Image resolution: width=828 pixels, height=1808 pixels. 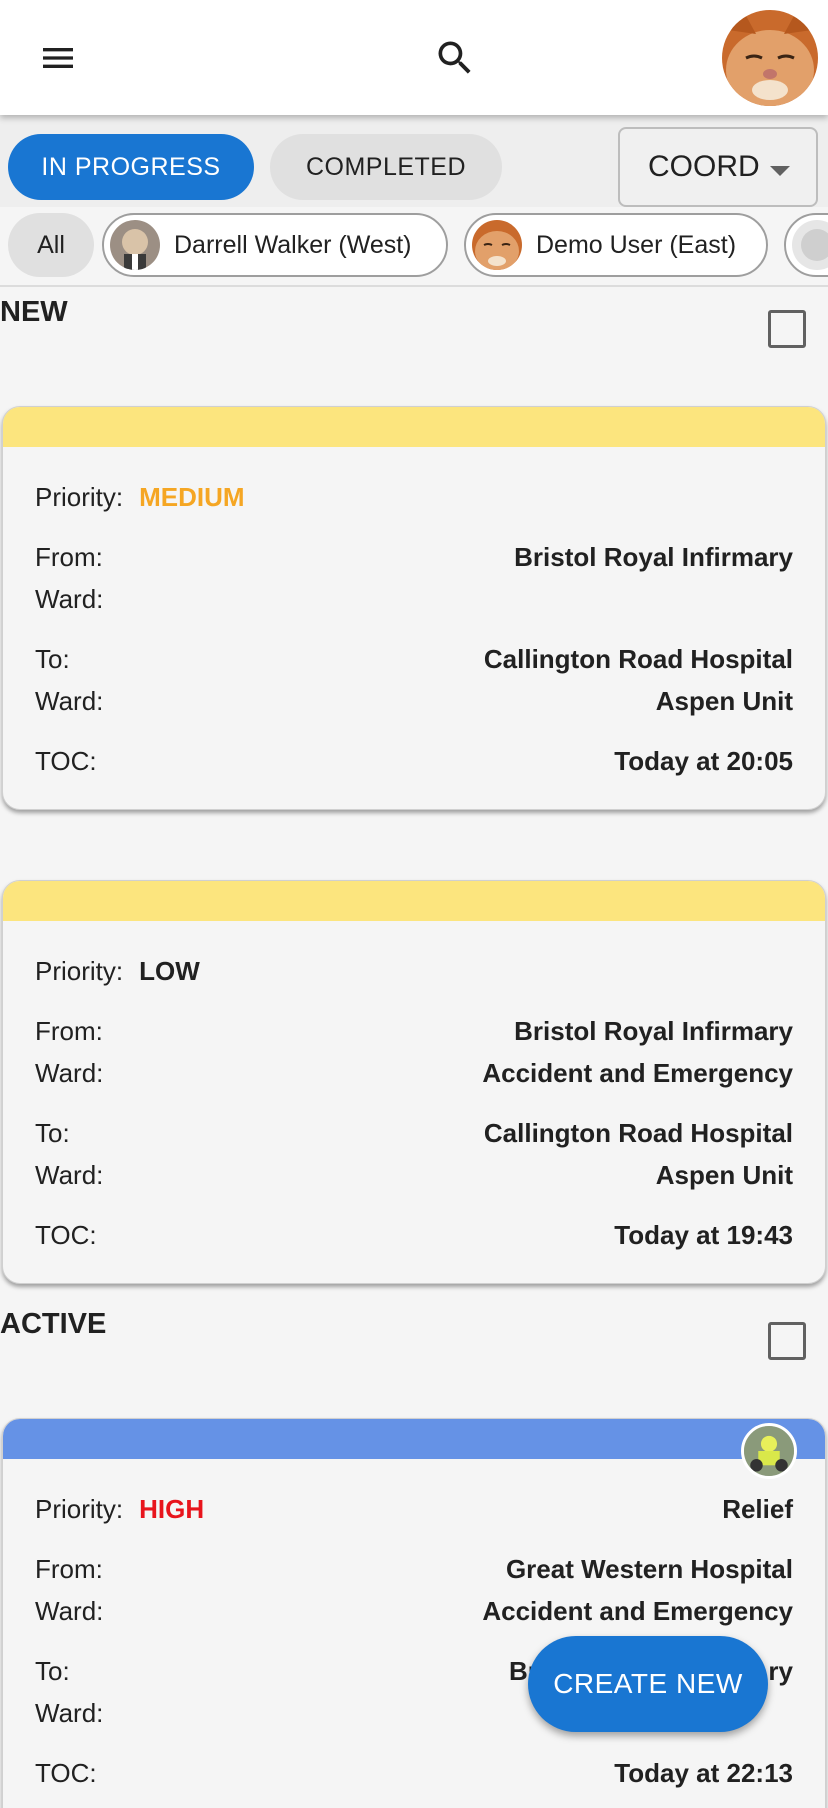 I want to click on create-new-button: CREATE NEW, so click(x=648, y=1684).